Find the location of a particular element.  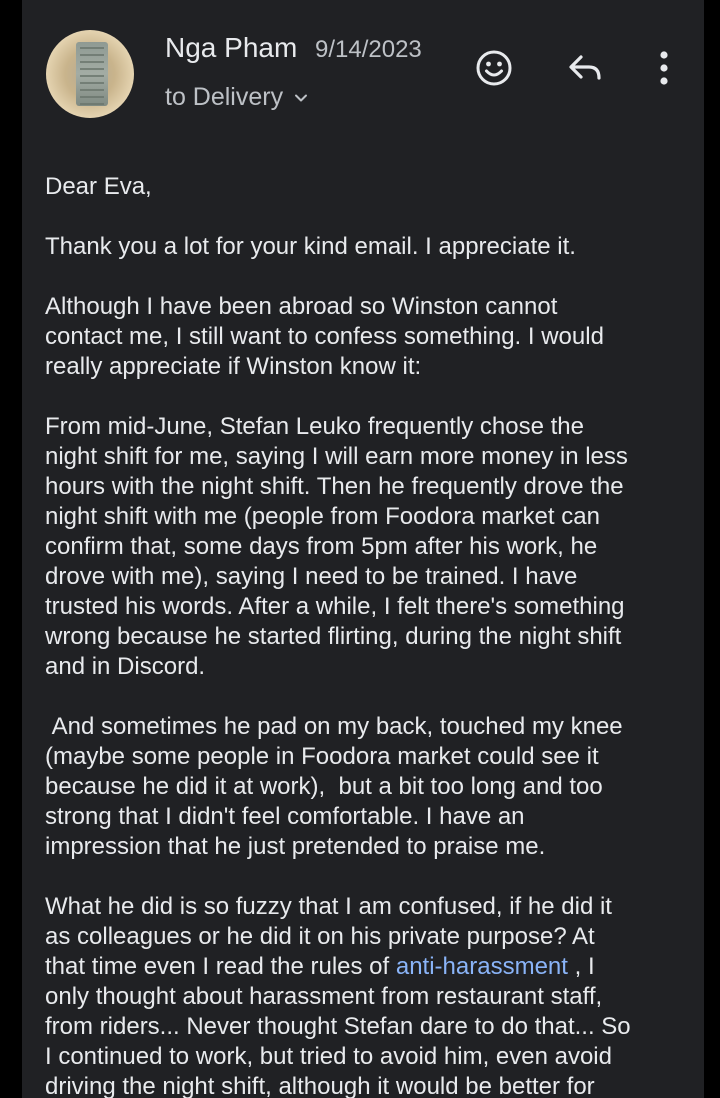

add-reaction-button is located at coordinates (494, 68).